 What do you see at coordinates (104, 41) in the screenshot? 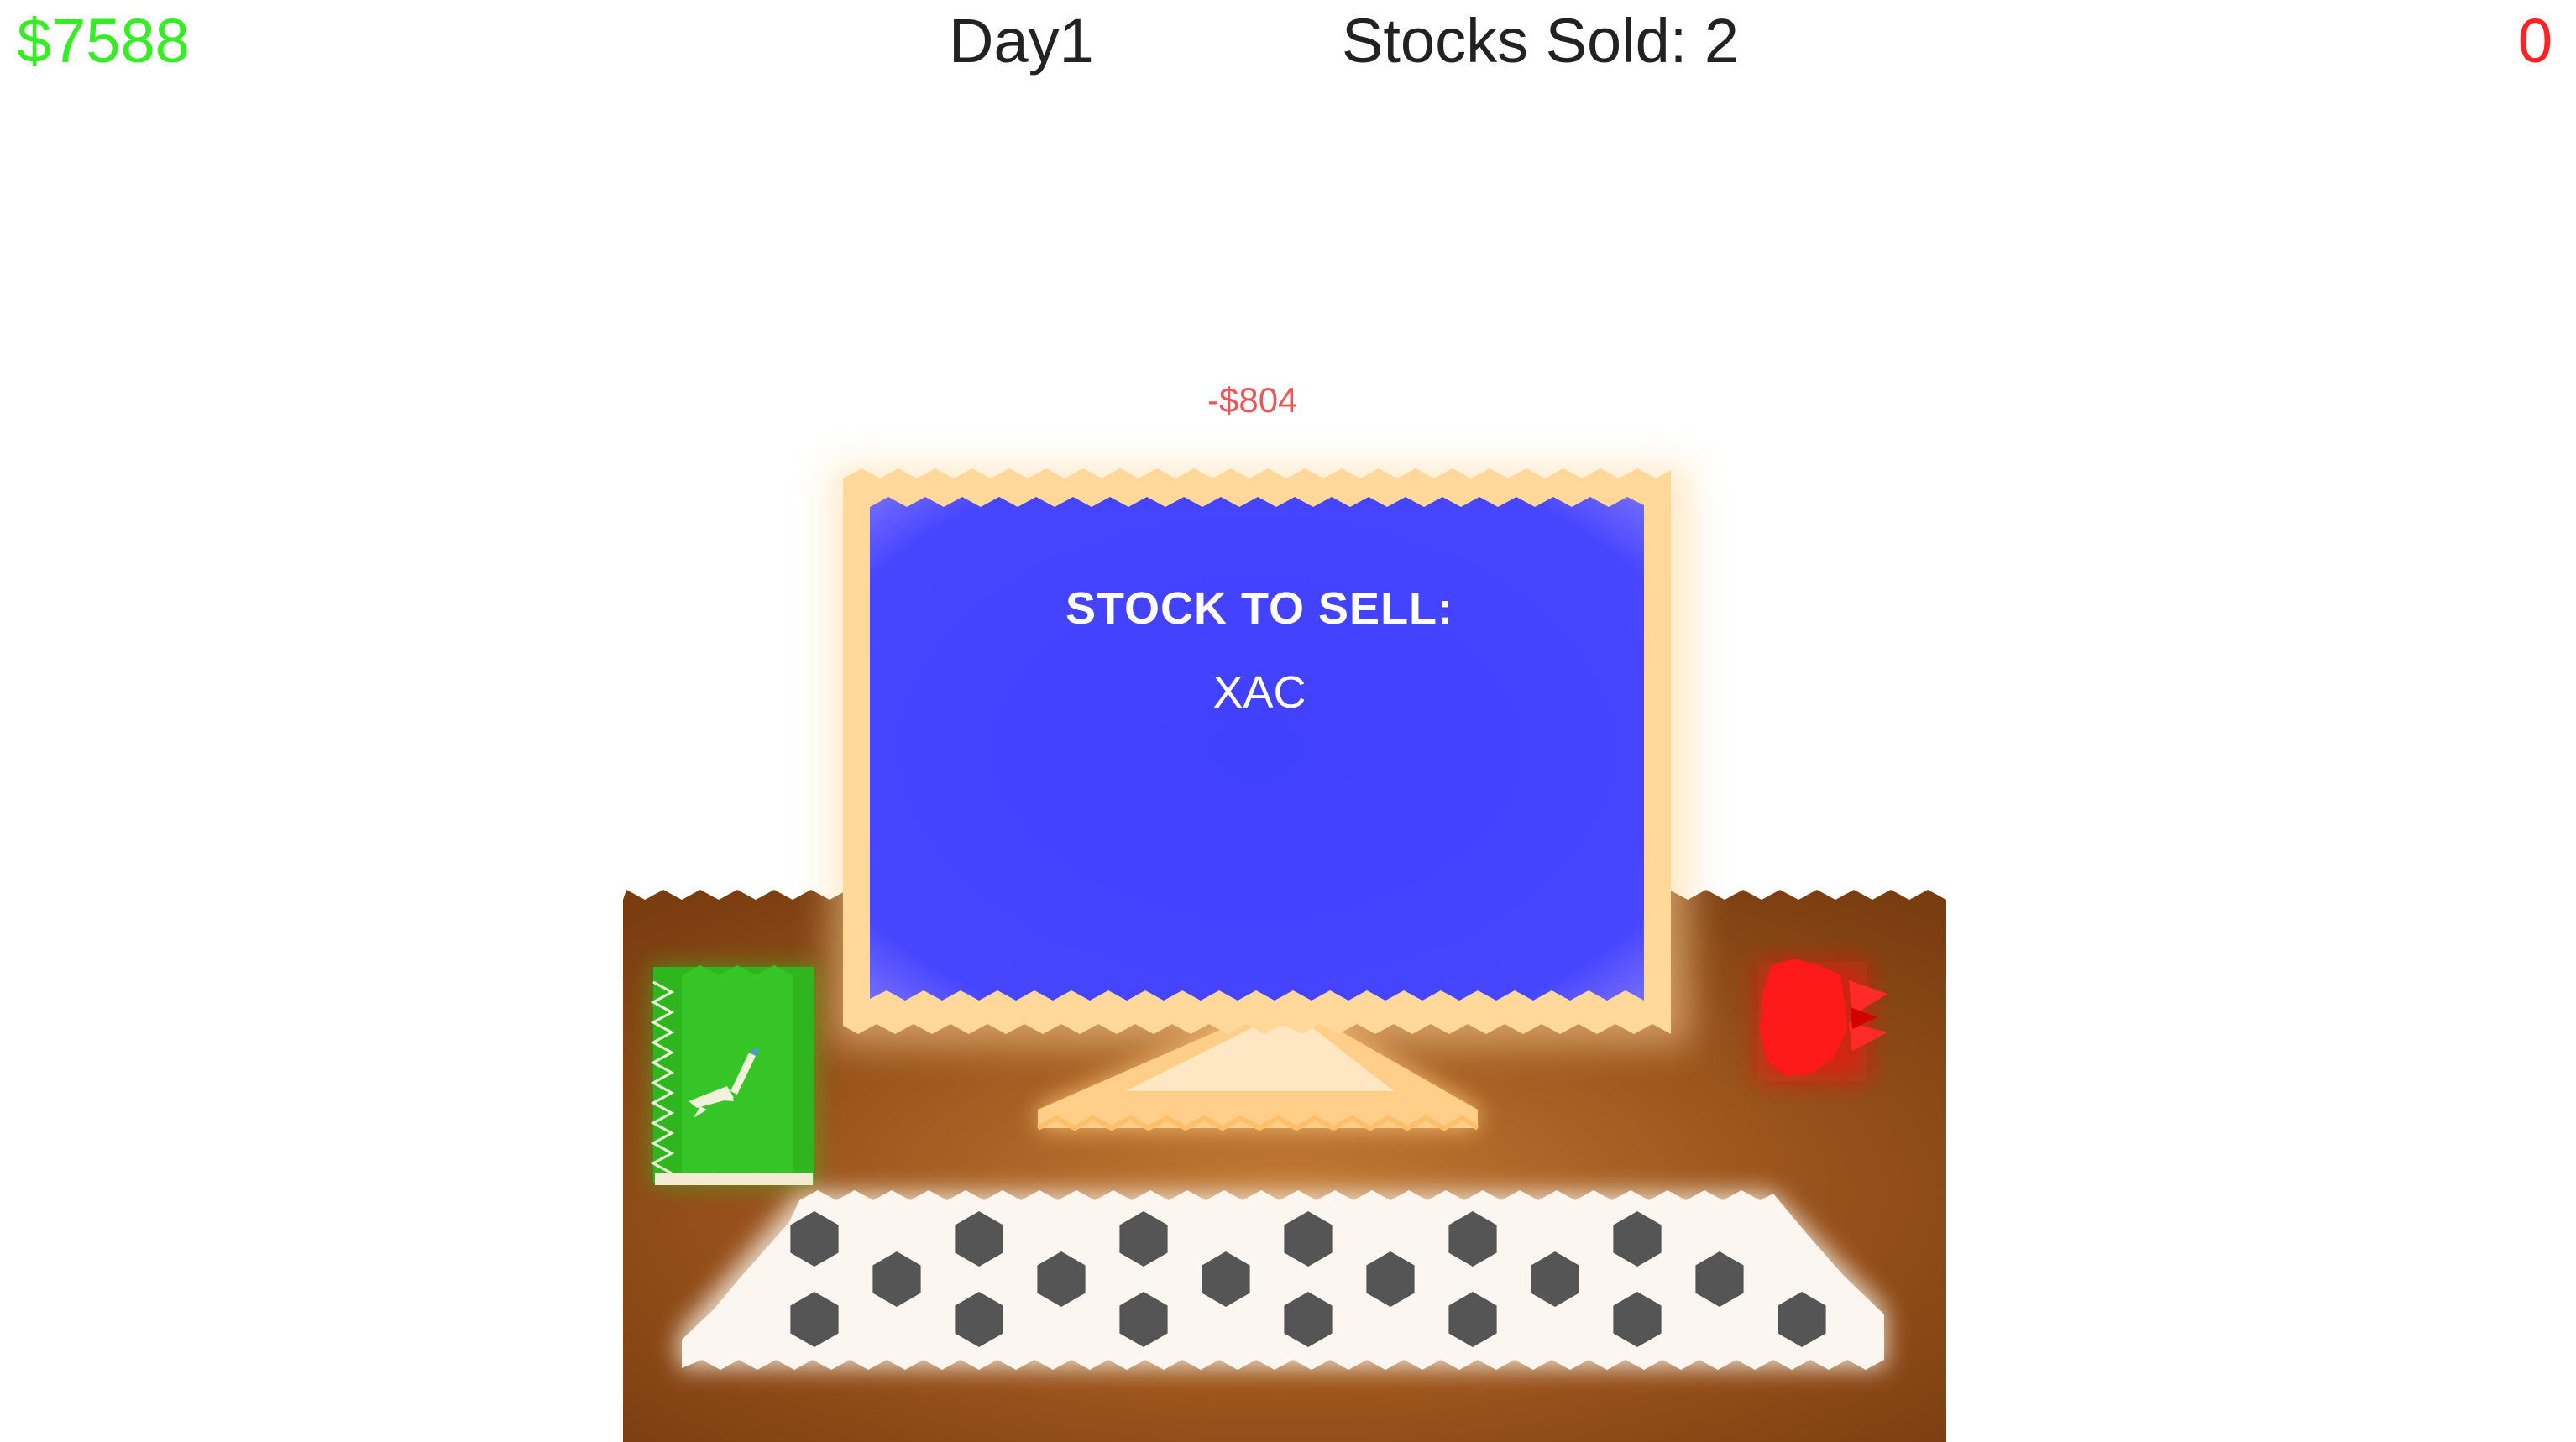
I see `money-display: $7588` at bounding box center [104, 41].